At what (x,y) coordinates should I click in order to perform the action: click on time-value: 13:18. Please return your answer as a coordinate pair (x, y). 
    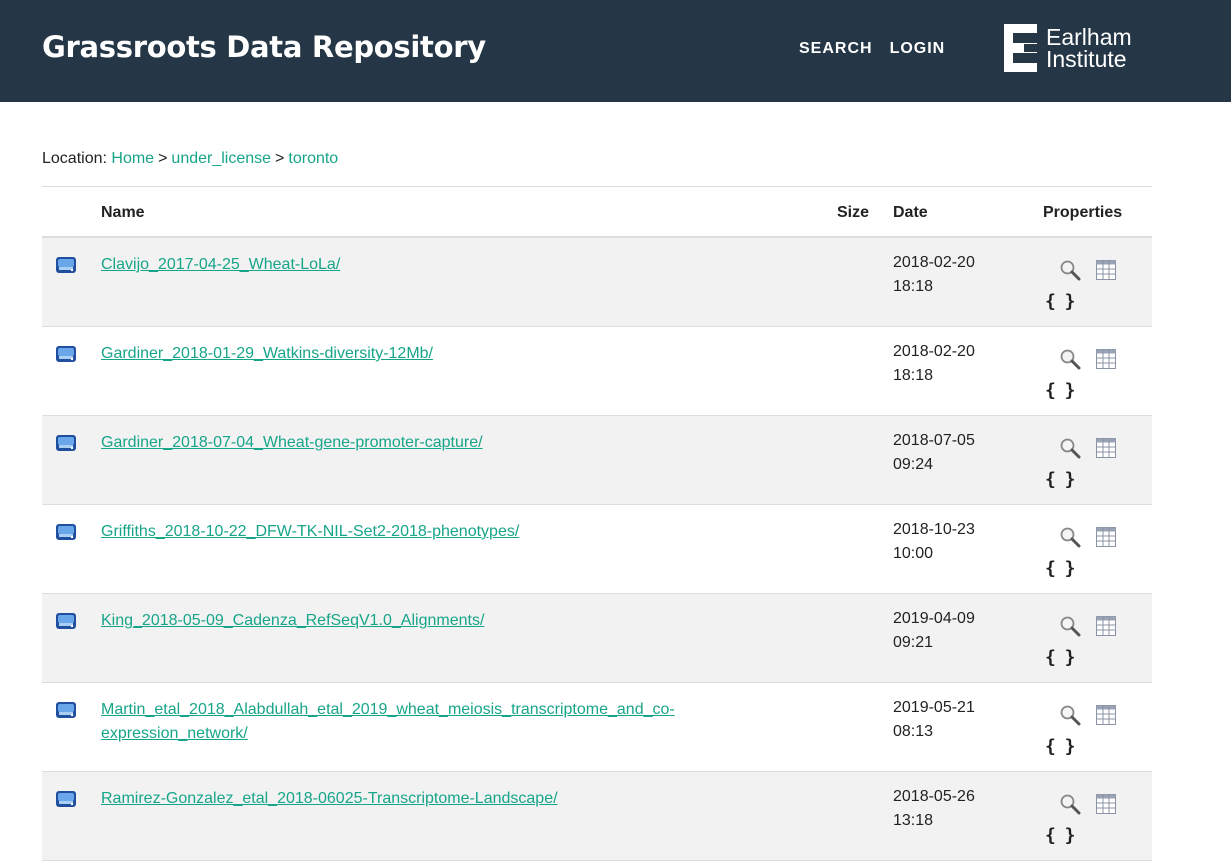
    Looking at the image, I should click on (913, 820).